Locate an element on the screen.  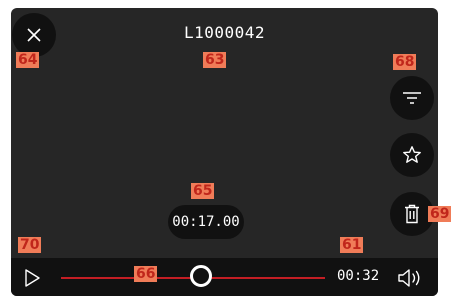
filter-button is located at coordinates (412, 98).